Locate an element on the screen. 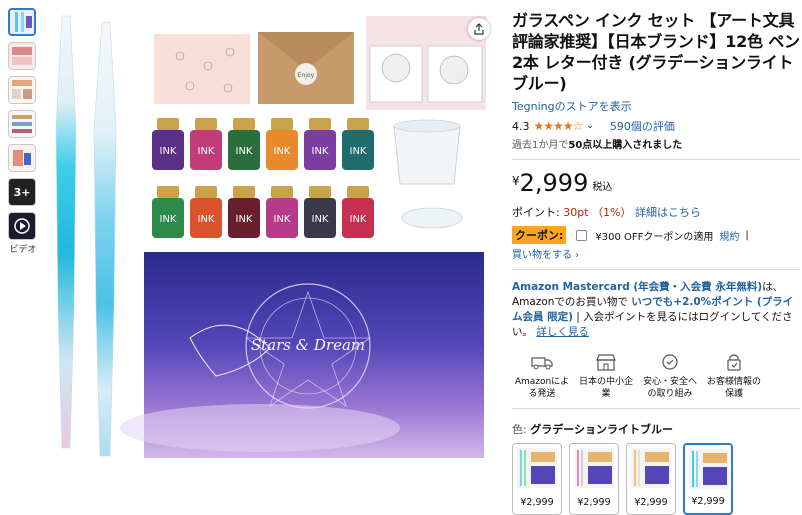 The image size is (802, 515). thumbnail-strip: 3+ ビデオ is located at coordinates (23, 131).